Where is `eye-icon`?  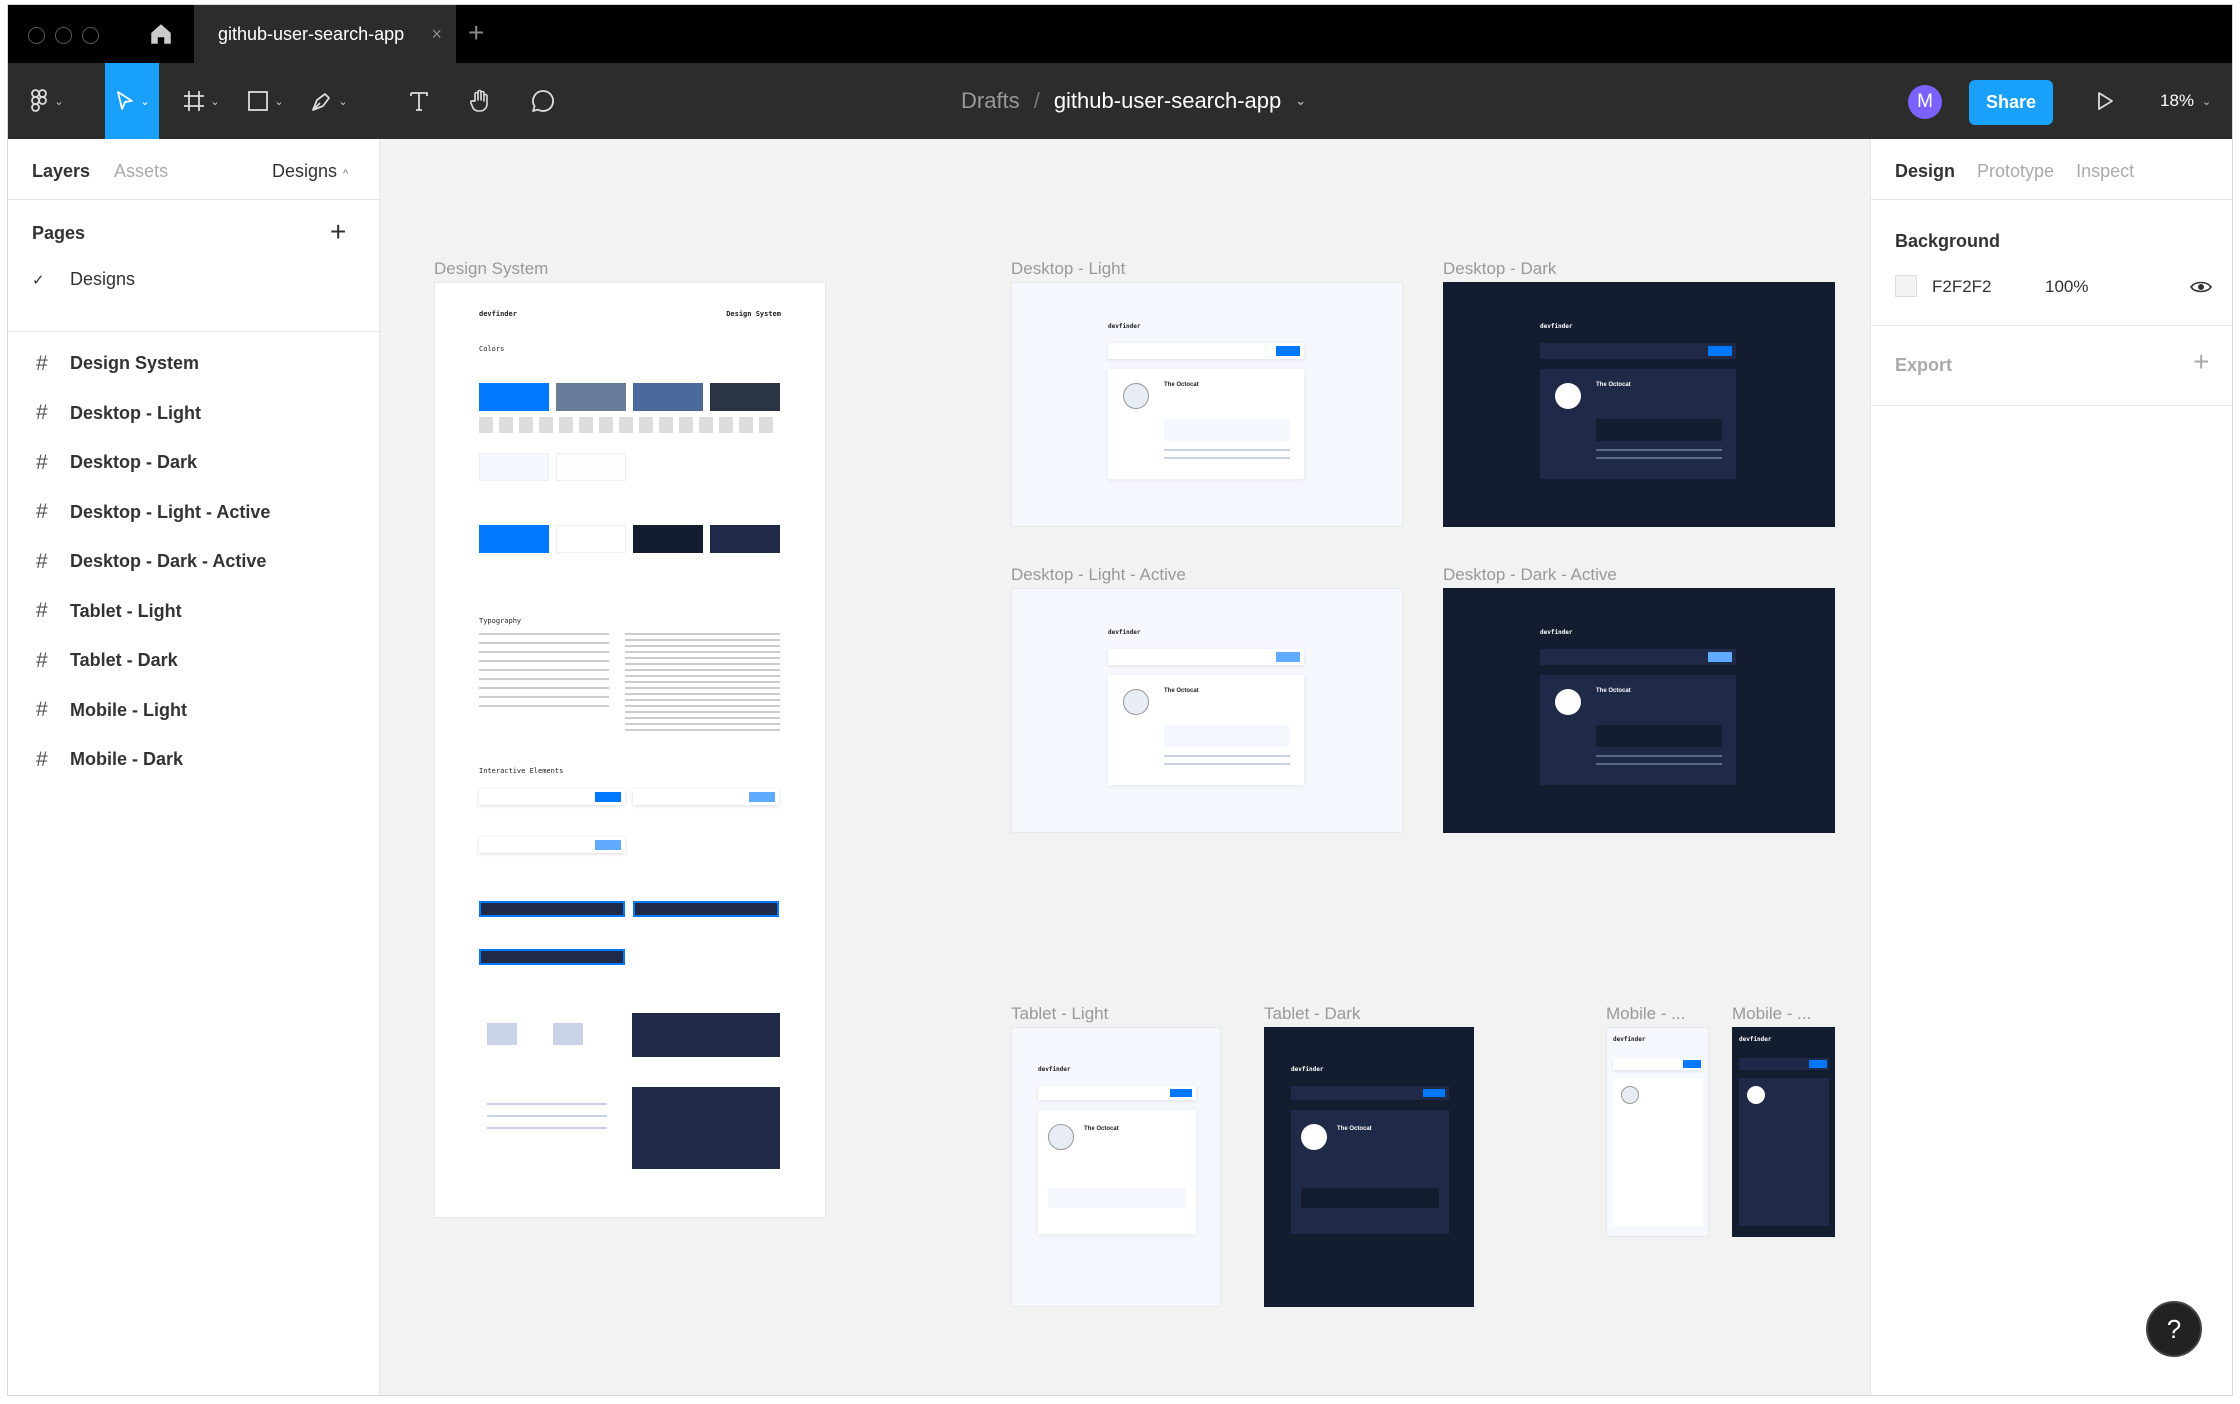
eye-icon is located at coordinates (2201, 287).